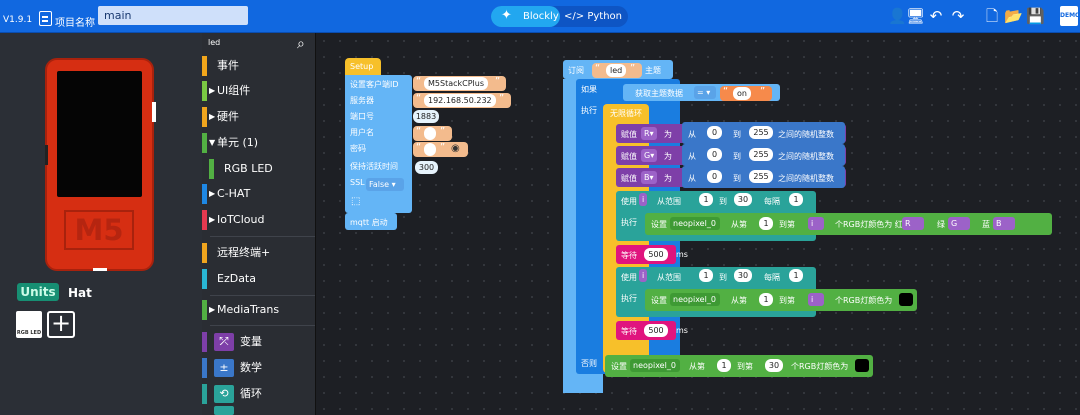  What do you see at coordinates (38, 292) in the screenshot?
I see `units-tab: Units` at bounding box center [38, 292].